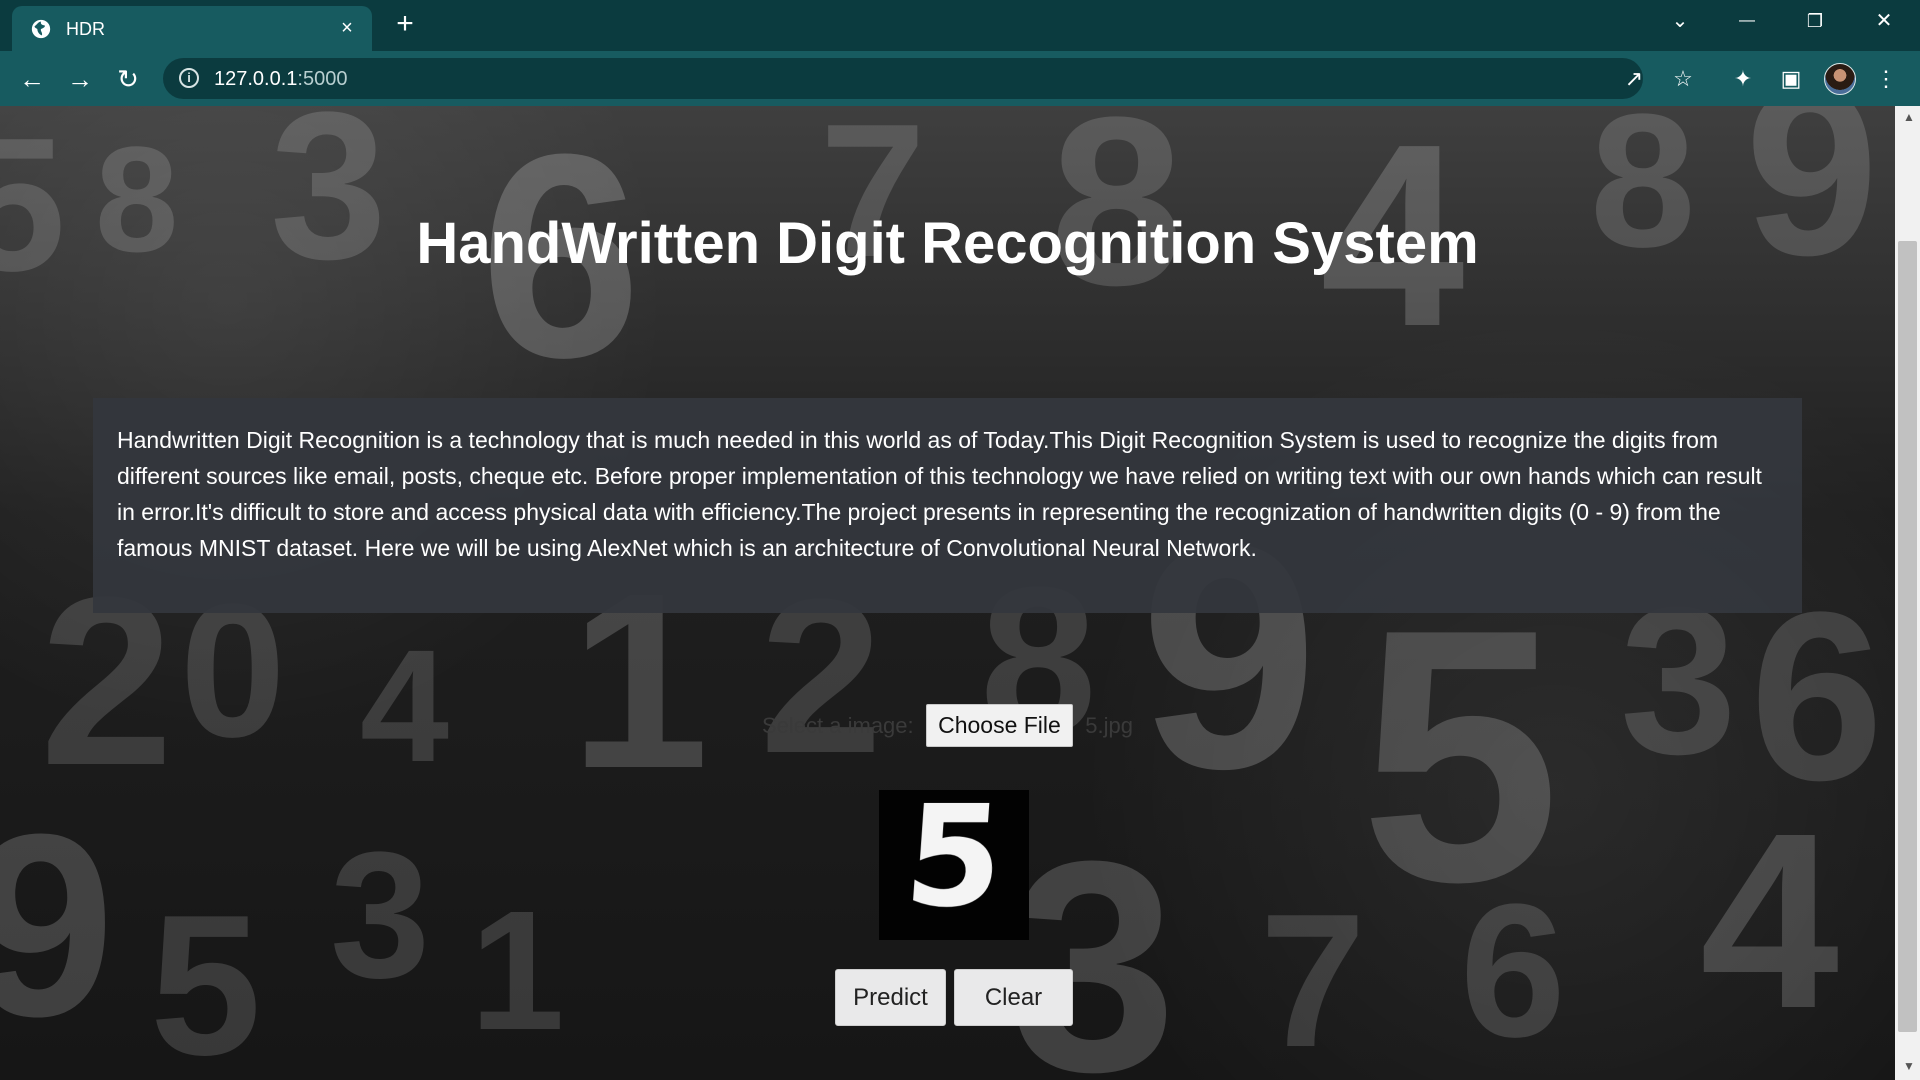  Describe the element at coordinates (32, 79) in the screenshot. I see `back-icon: ←` at that location.